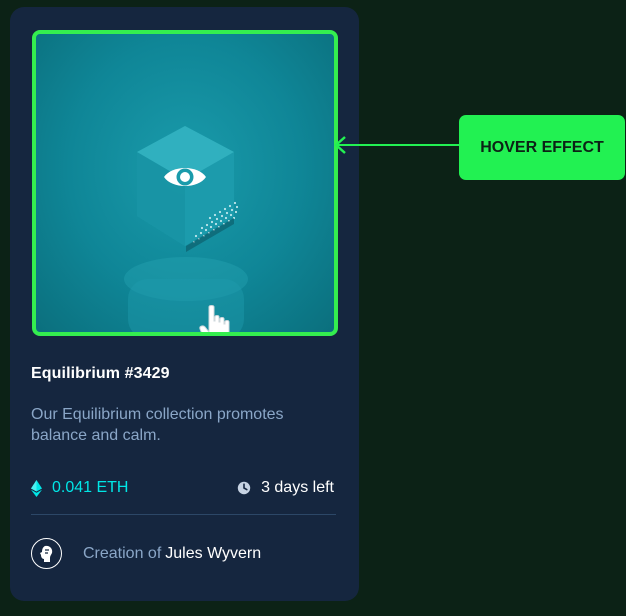 The height and width of the screenshot is (616, 626). I want to click on ethereum-icon, so click(36, 488).